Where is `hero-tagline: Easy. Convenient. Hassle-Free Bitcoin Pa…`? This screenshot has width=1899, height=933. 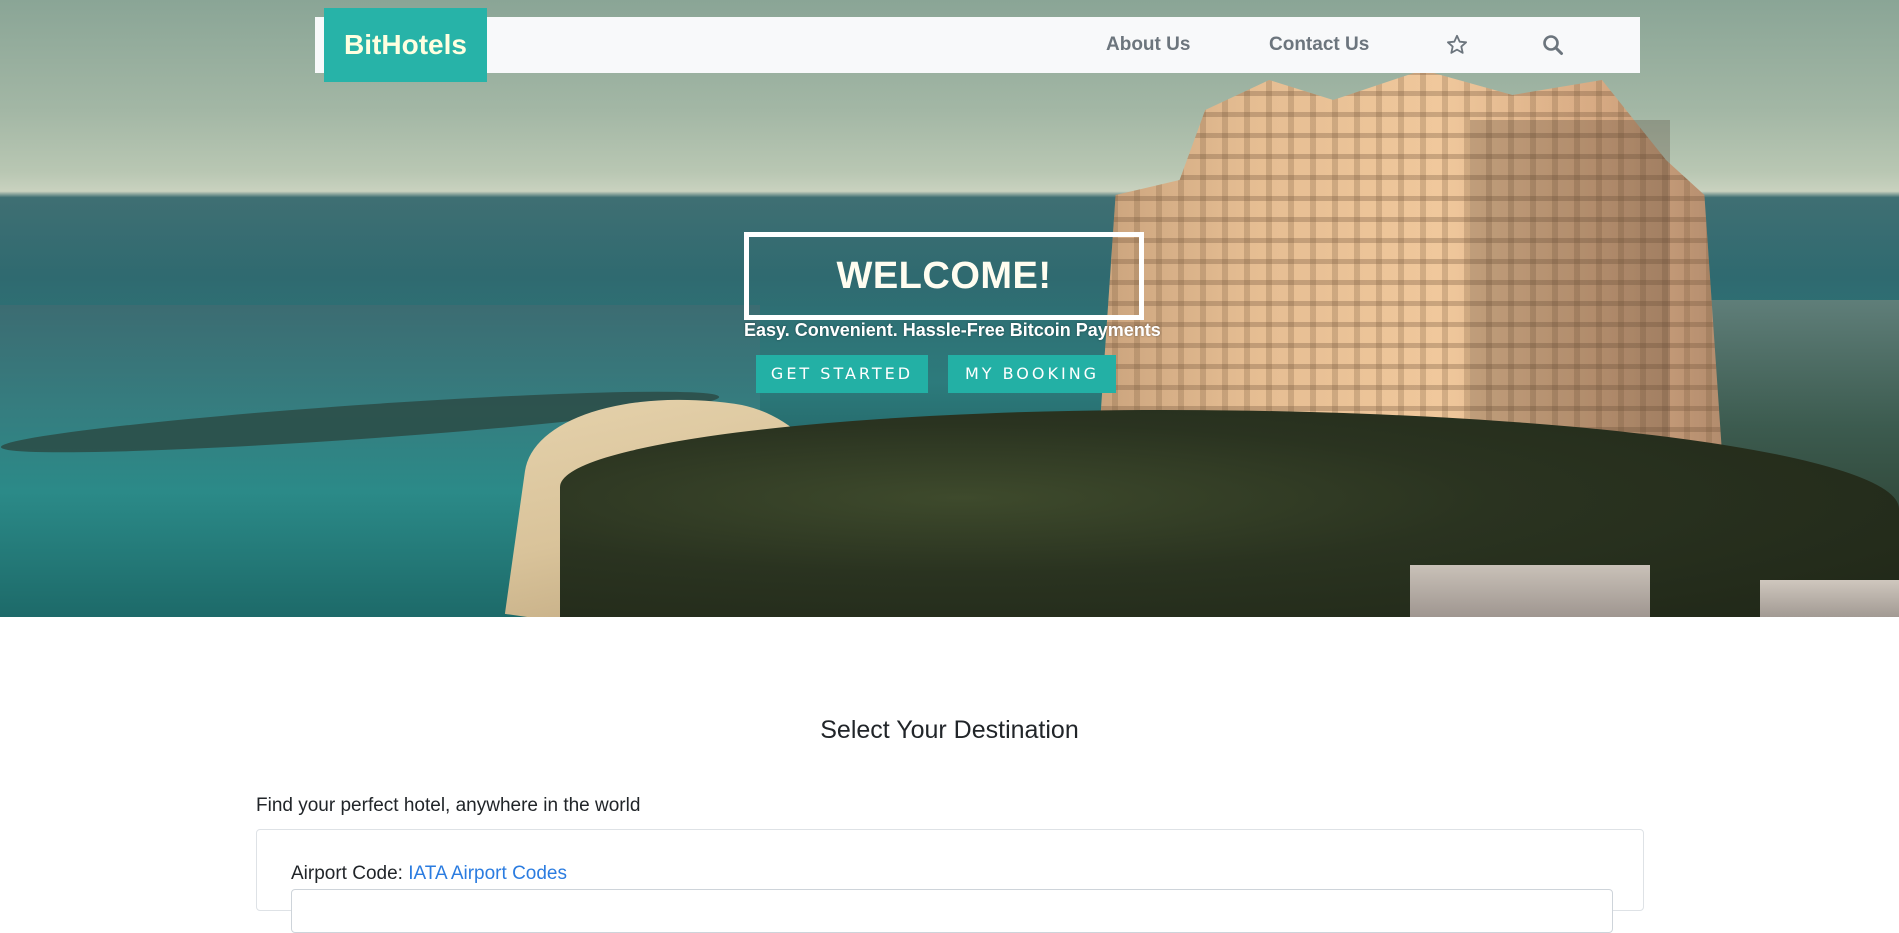 hero-tagline: Easy. Convenient. Hassle-Free Bitcoin Pa… is located at coordinates (952, 330).